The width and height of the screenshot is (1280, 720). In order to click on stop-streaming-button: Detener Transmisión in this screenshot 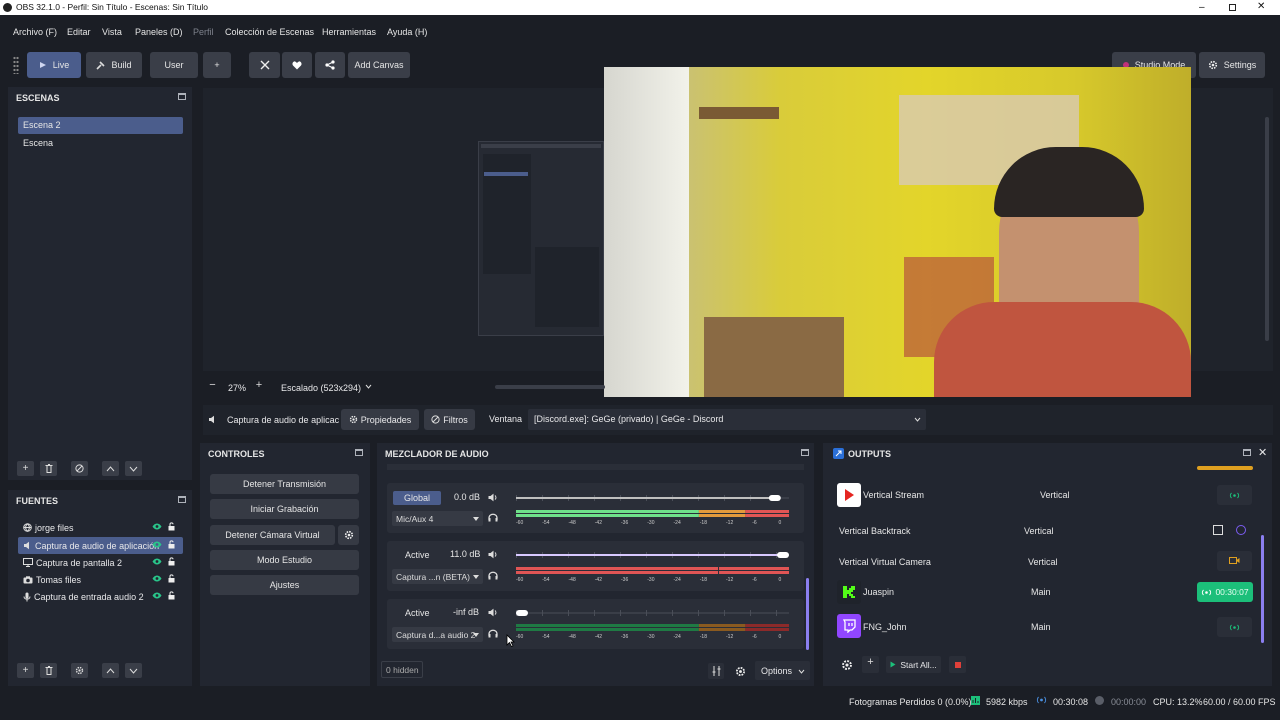, I will do `click(284, 484)`.